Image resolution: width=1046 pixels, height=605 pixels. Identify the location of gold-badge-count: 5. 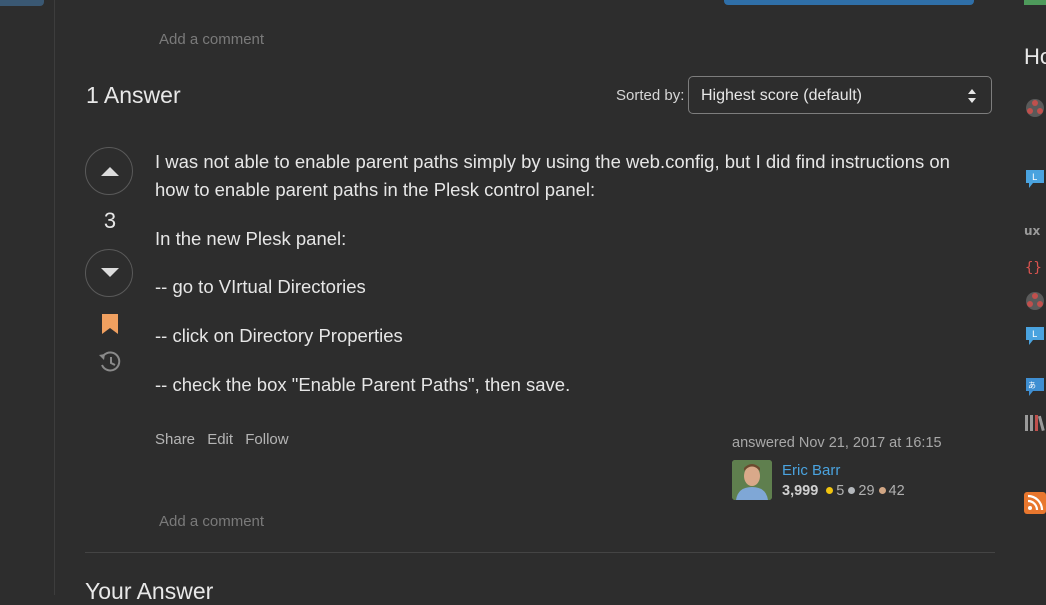
(840, 491).